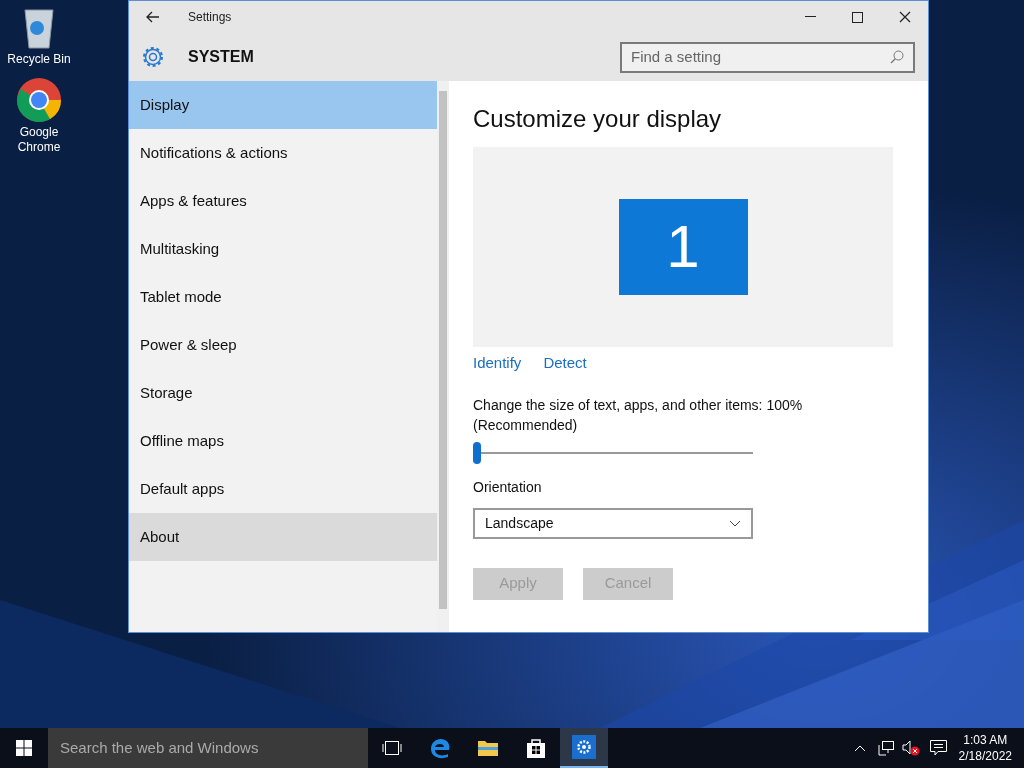  Describe the element at coordinates (39, 140) in the screenshot. I see `icon-label: Google Chrome` at that location.